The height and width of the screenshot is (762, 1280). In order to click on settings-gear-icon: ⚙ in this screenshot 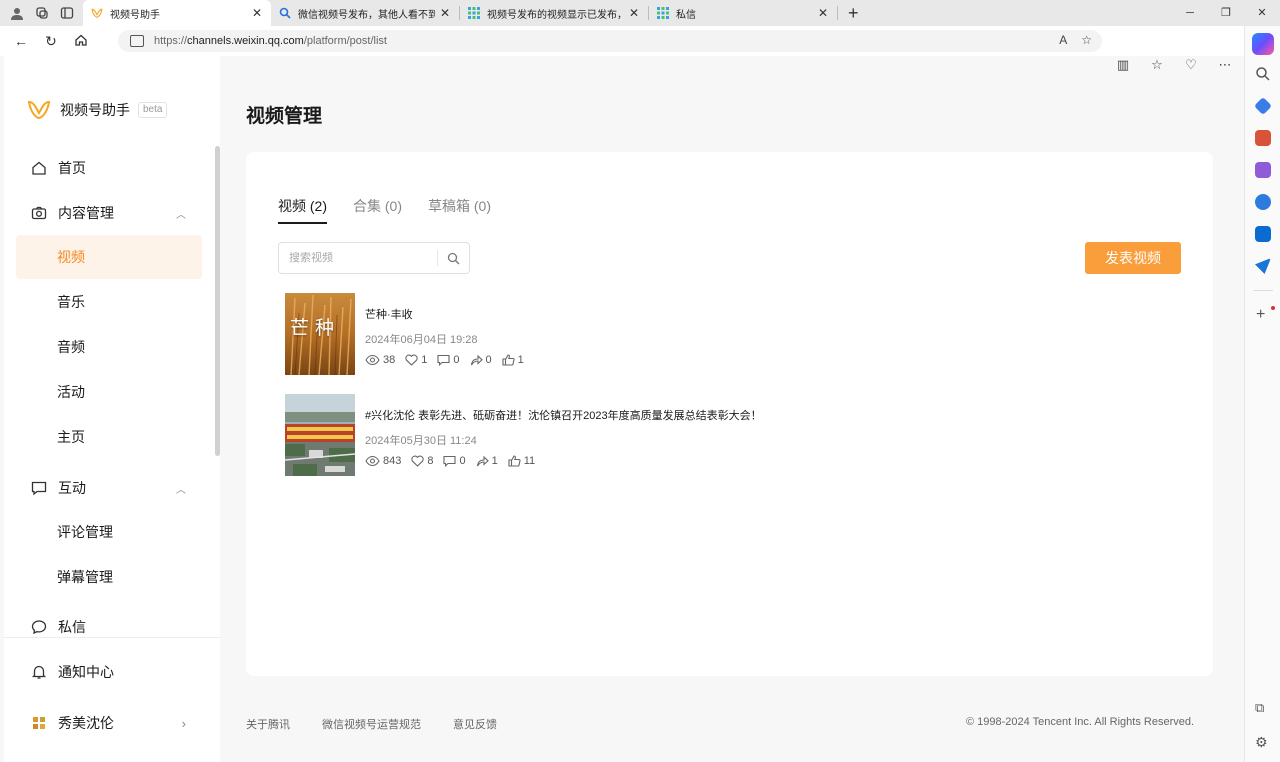, I will do `click(1261, 742)`.